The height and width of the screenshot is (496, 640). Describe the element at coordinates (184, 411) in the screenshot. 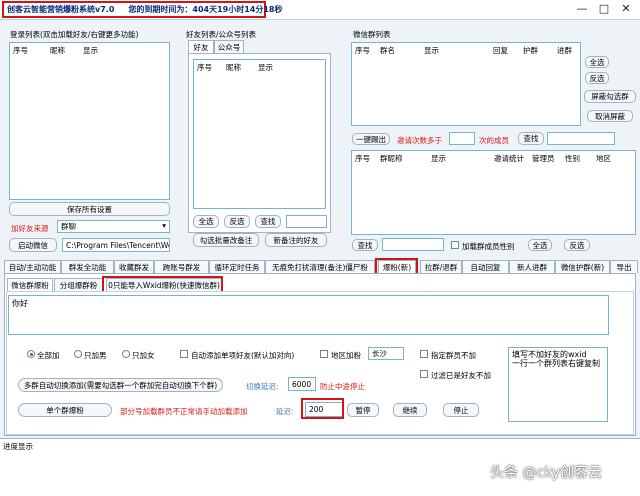

I see `warning-text: 部分号加载群员不正常请手动加载添加` at that location.